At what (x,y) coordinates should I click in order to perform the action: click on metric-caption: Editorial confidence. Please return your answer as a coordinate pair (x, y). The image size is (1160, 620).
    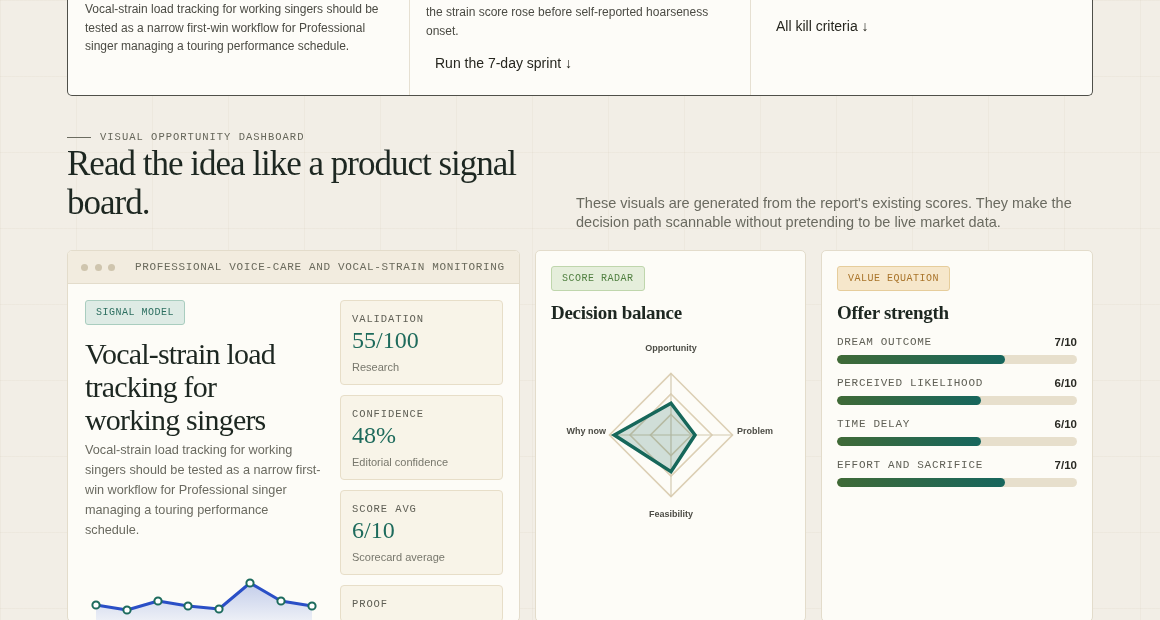
    Looking at the image, I should click on (400, 462).